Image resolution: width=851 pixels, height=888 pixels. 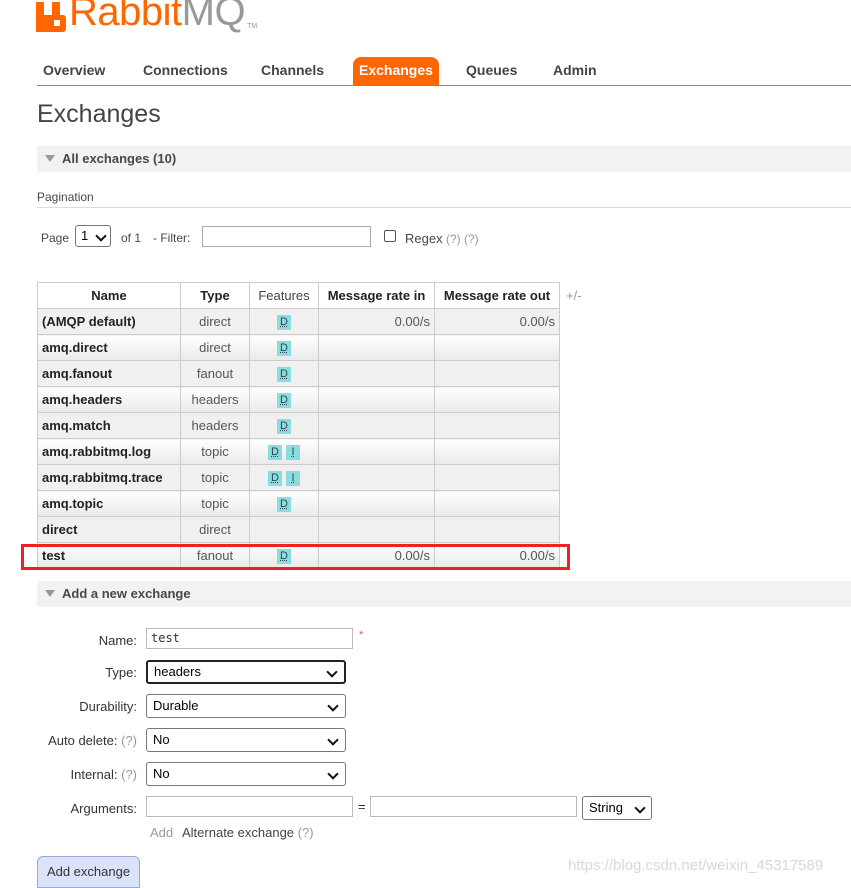 I want to click on table-row: amq.headers headers D, so click(x=298, y=399).